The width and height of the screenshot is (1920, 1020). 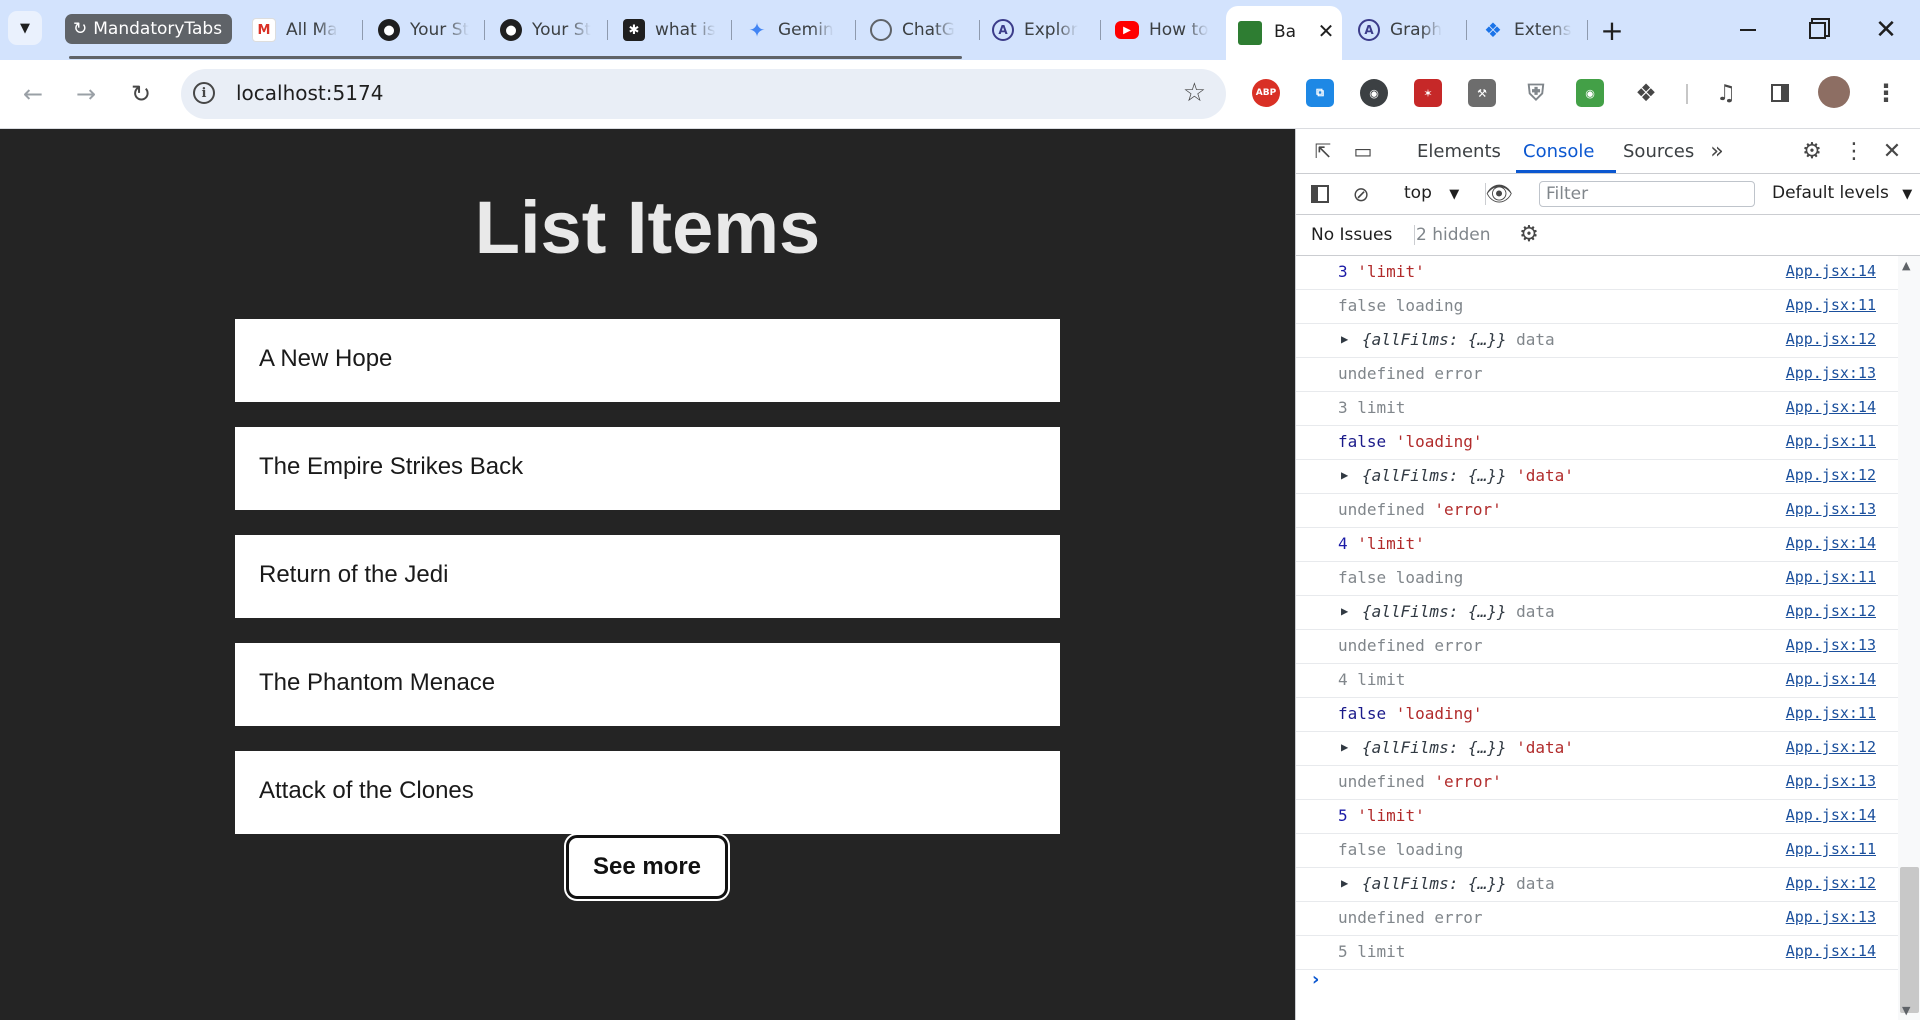 I want to click on tab-search-button: ▼, so click(x=25, y=28).